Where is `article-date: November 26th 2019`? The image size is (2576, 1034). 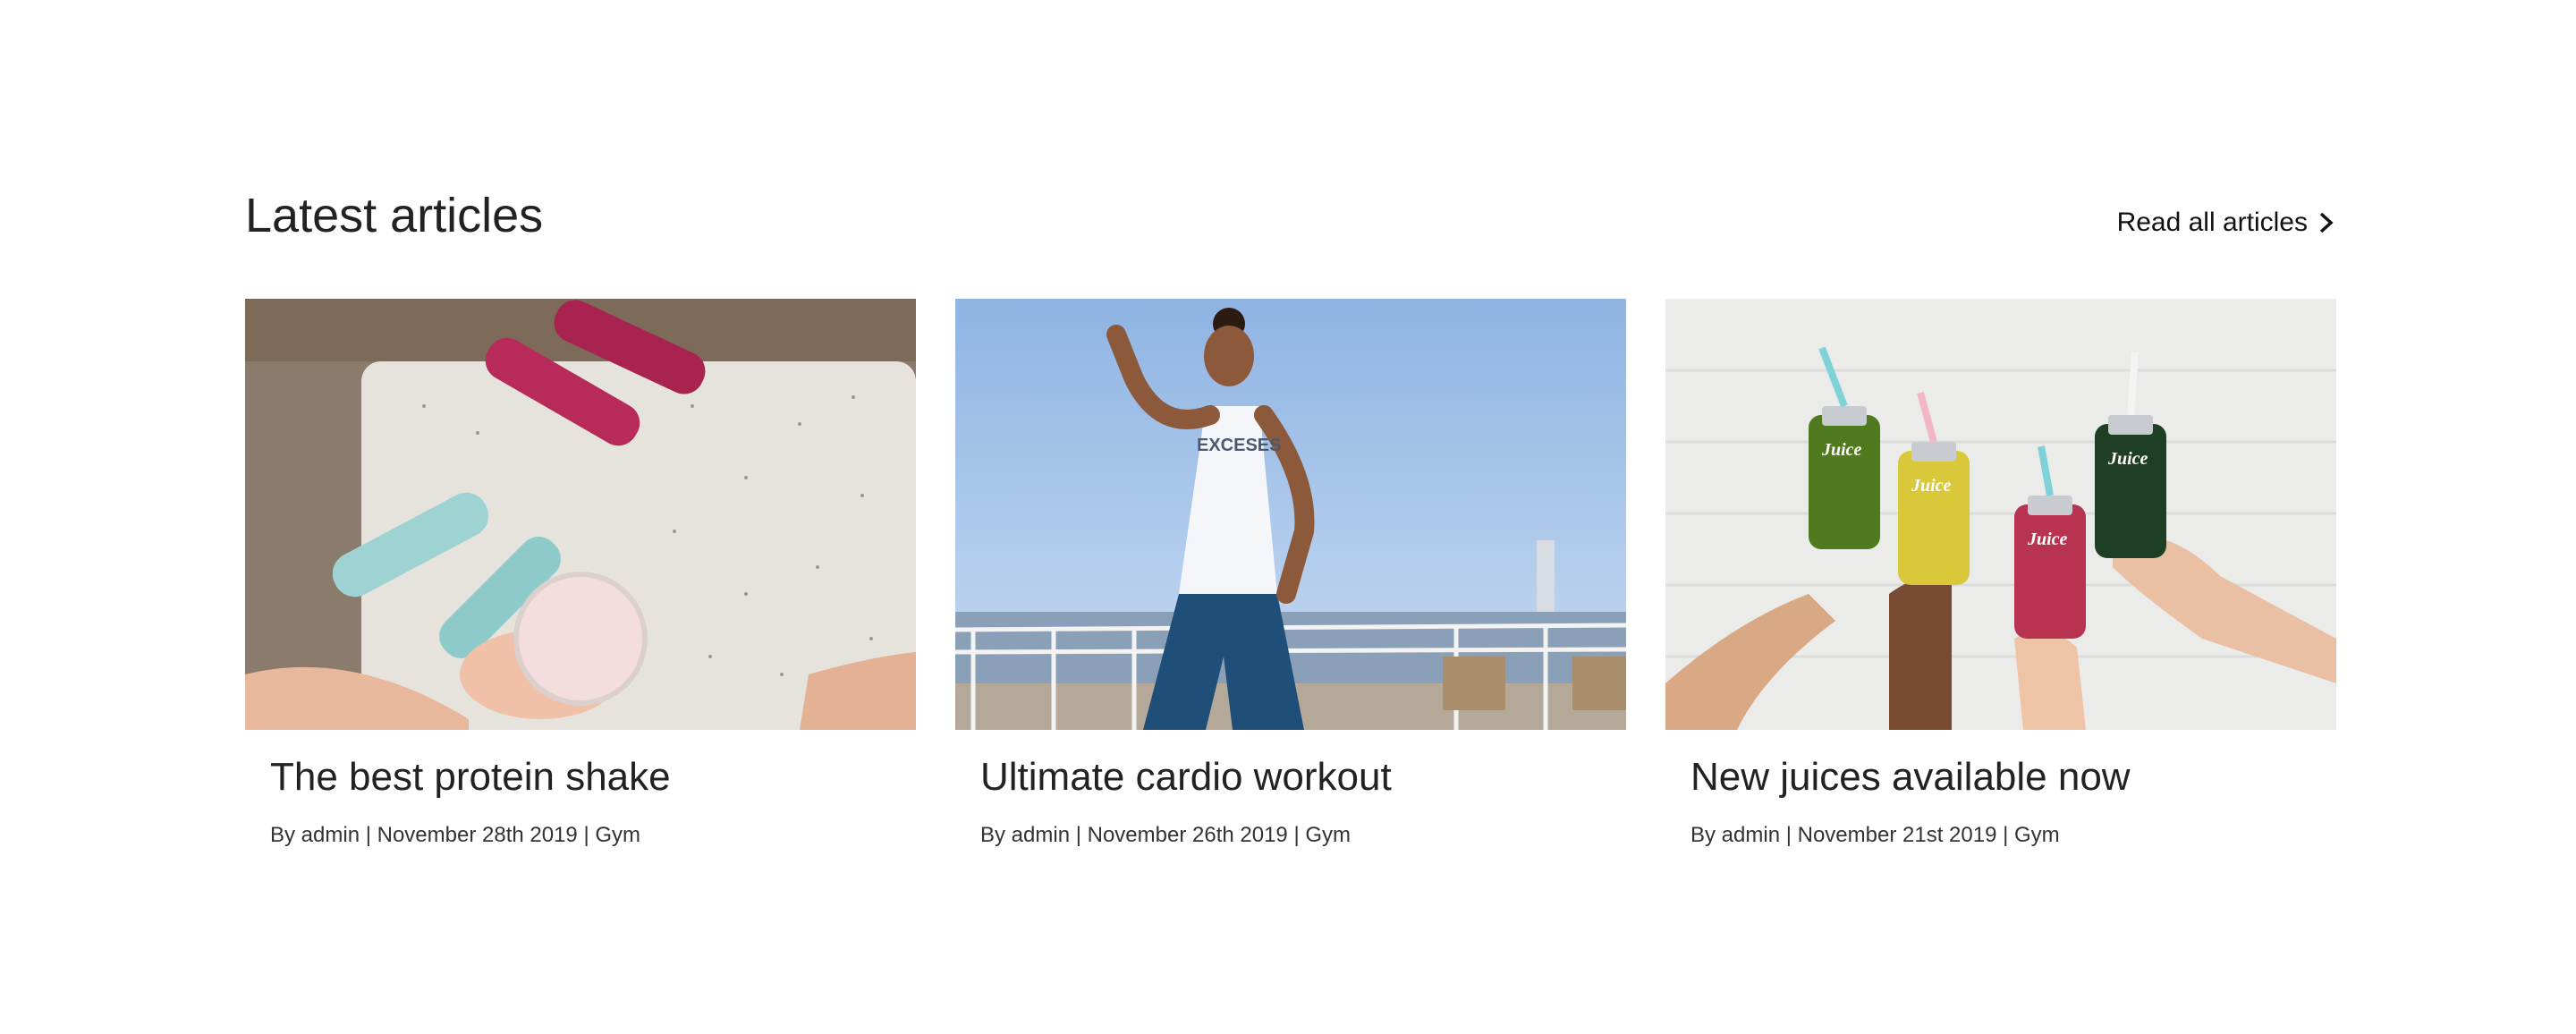 article-date: November 26th 2019 is located at coordinates (1187, 835).